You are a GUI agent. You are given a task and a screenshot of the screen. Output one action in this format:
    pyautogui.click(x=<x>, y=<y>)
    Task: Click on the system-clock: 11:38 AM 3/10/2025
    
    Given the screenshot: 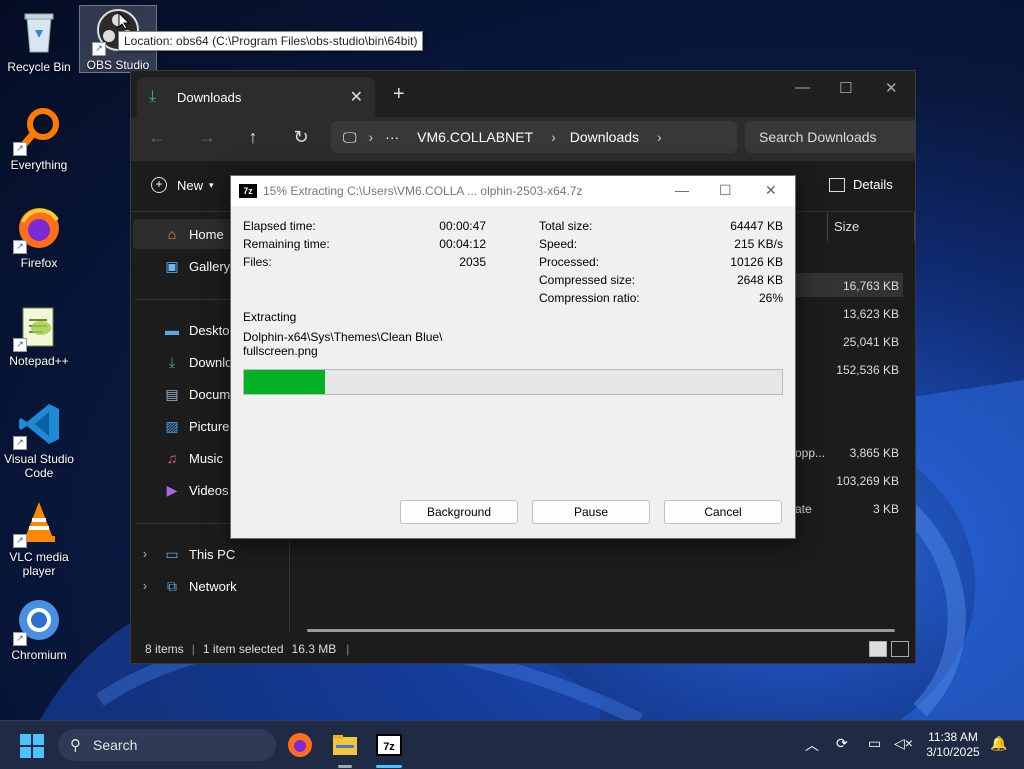 What is the action you would take?
    pyautogui.click(x=953, y=745)
    